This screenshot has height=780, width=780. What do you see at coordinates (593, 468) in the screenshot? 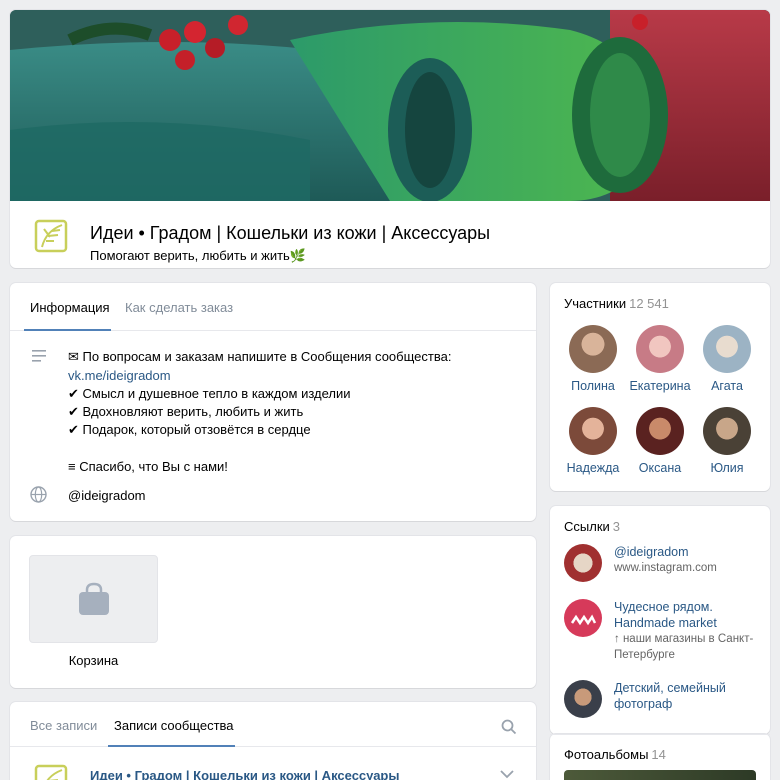
I see `member-name: Надежда` at bounding box center [593, 468].